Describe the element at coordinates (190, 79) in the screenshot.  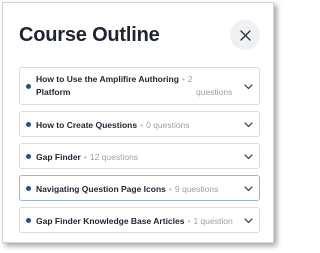
I see `outline-item-count: 2` at that location.